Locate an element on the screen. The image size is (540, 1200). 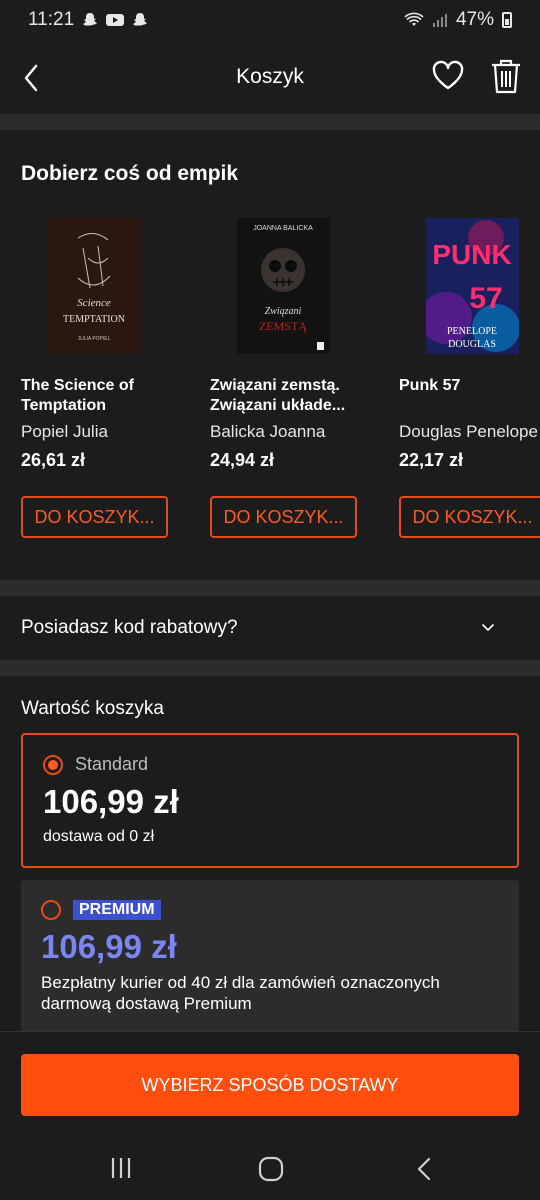
product-price: 26,61 zł is located at coordinates (53, 460).